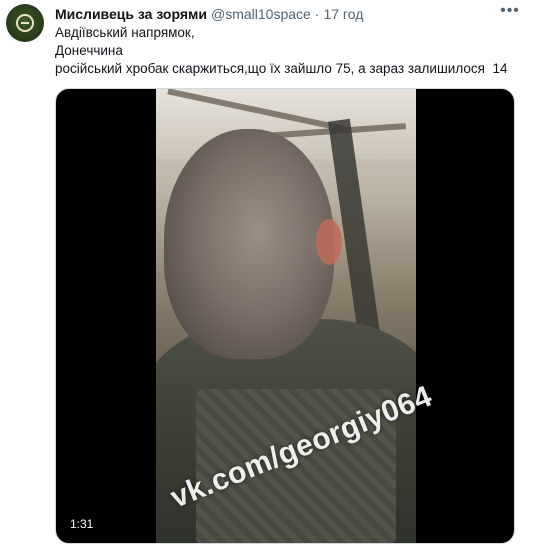  I want to click on user-handle: @small10space, so click(261, 14).